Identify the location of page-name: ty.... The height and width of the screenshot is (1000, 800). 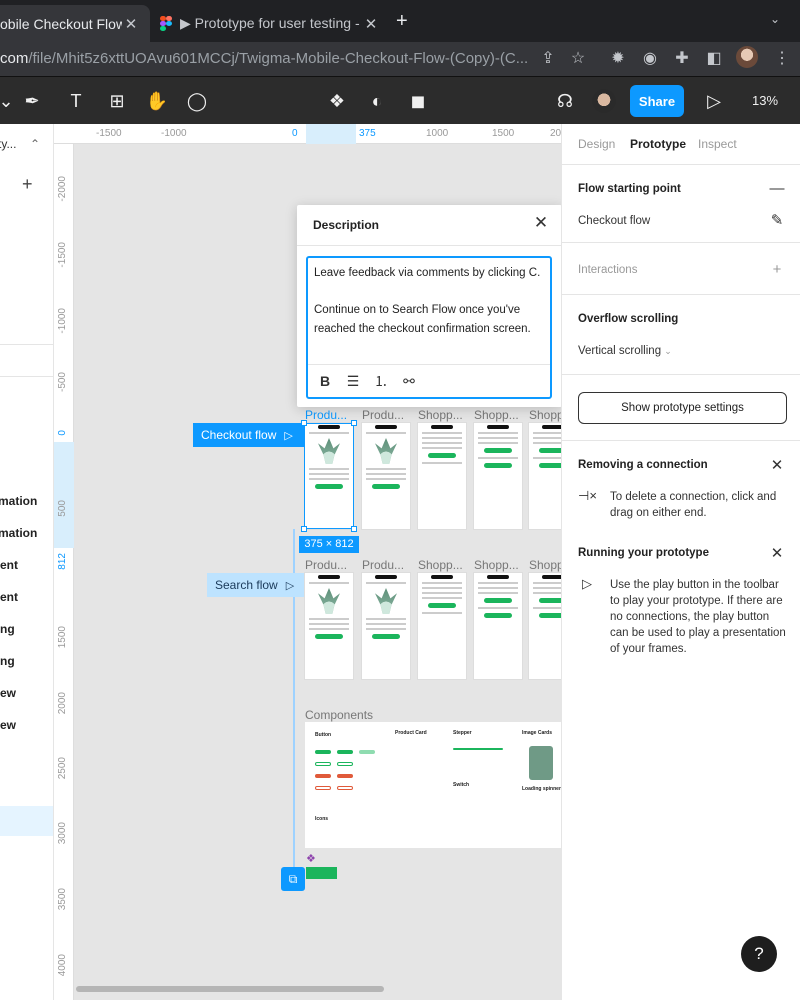
(8, 144).